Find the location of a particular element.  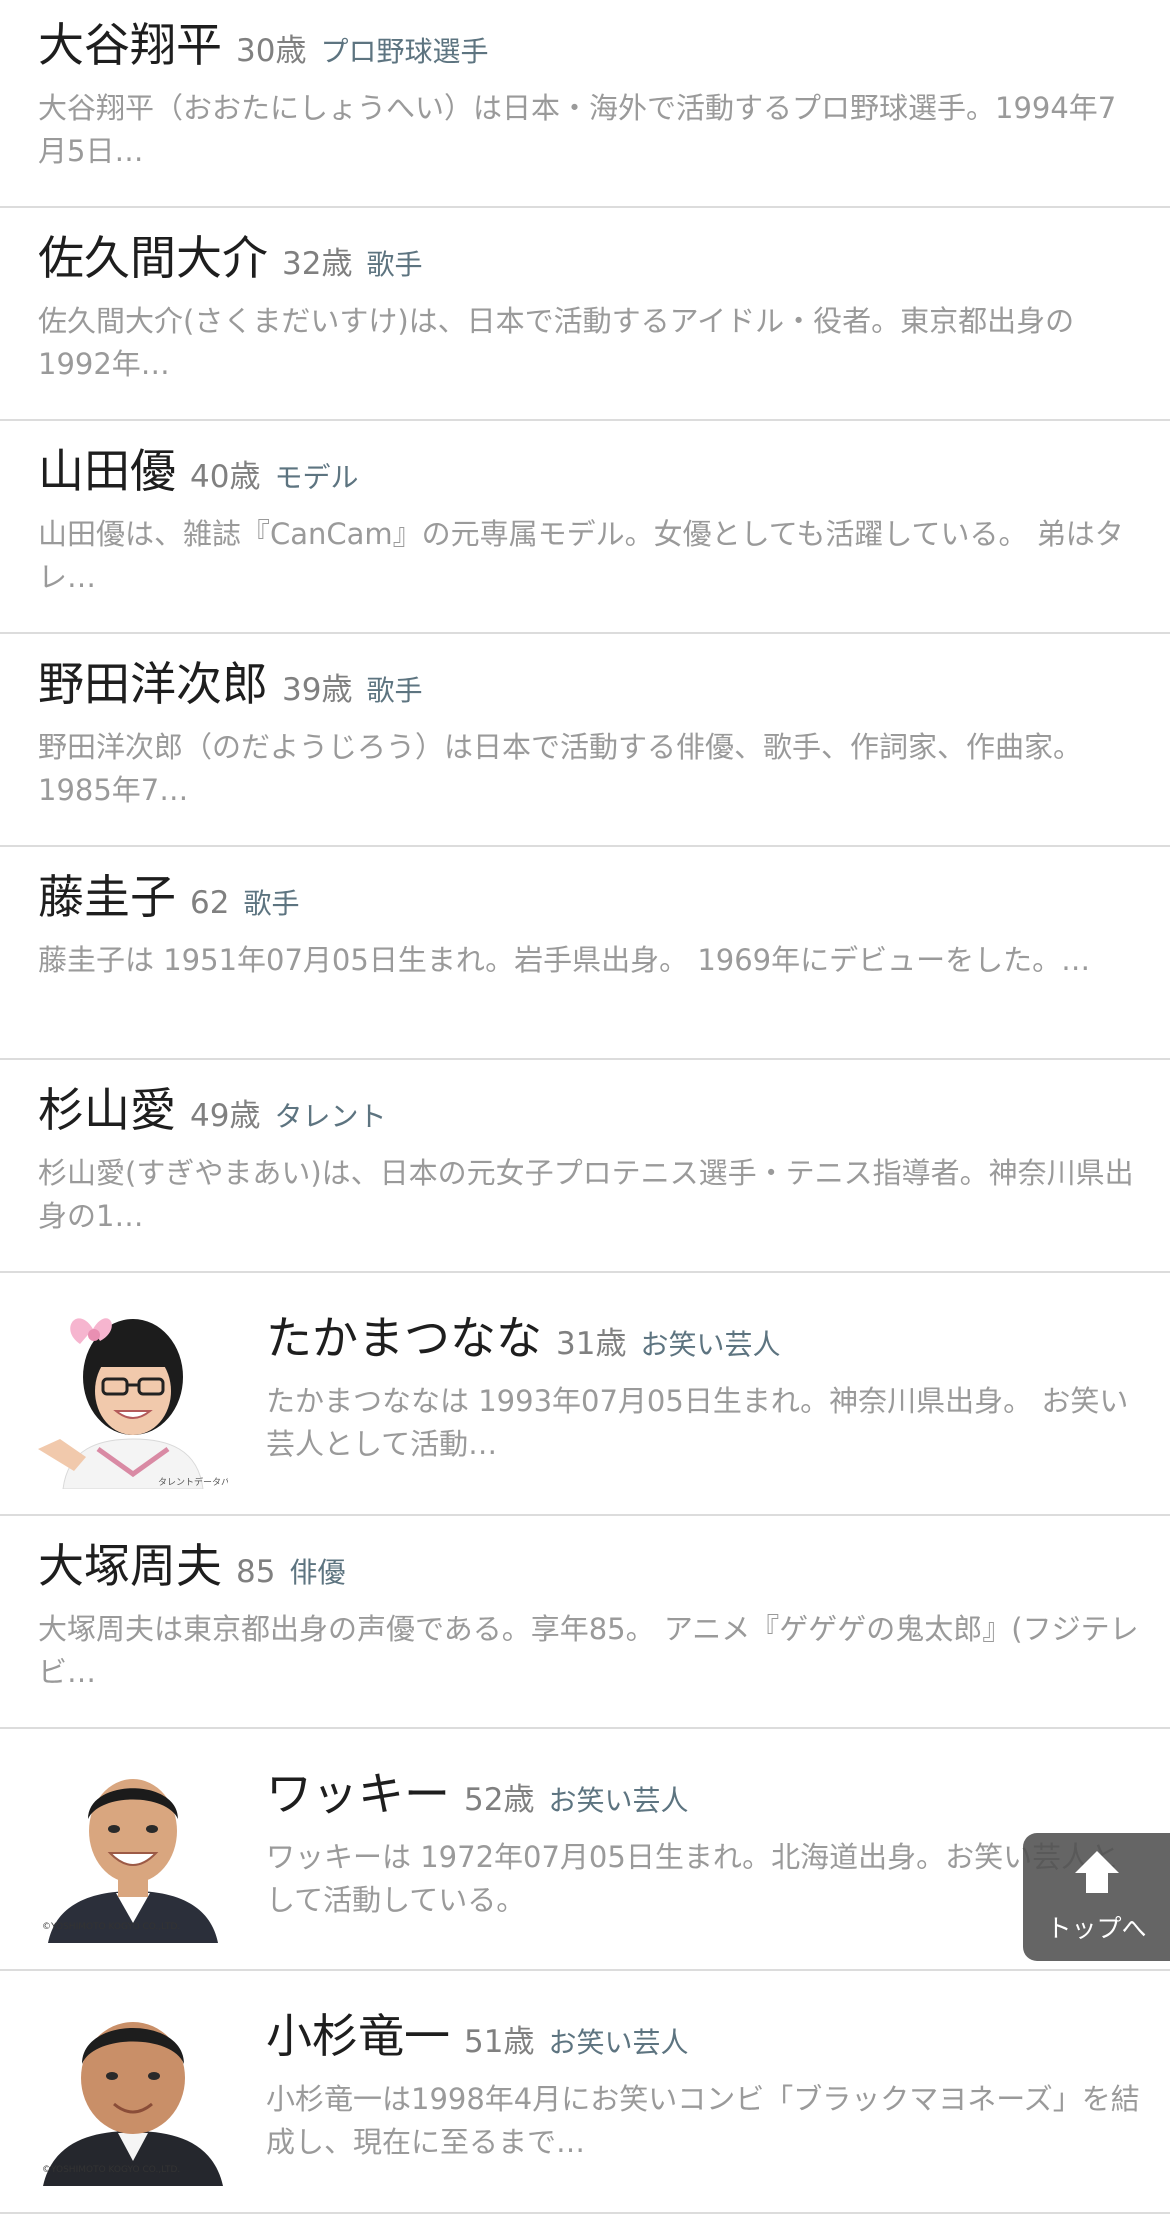

person-occupation: 俳優 is located at coordinates (317, 1572).